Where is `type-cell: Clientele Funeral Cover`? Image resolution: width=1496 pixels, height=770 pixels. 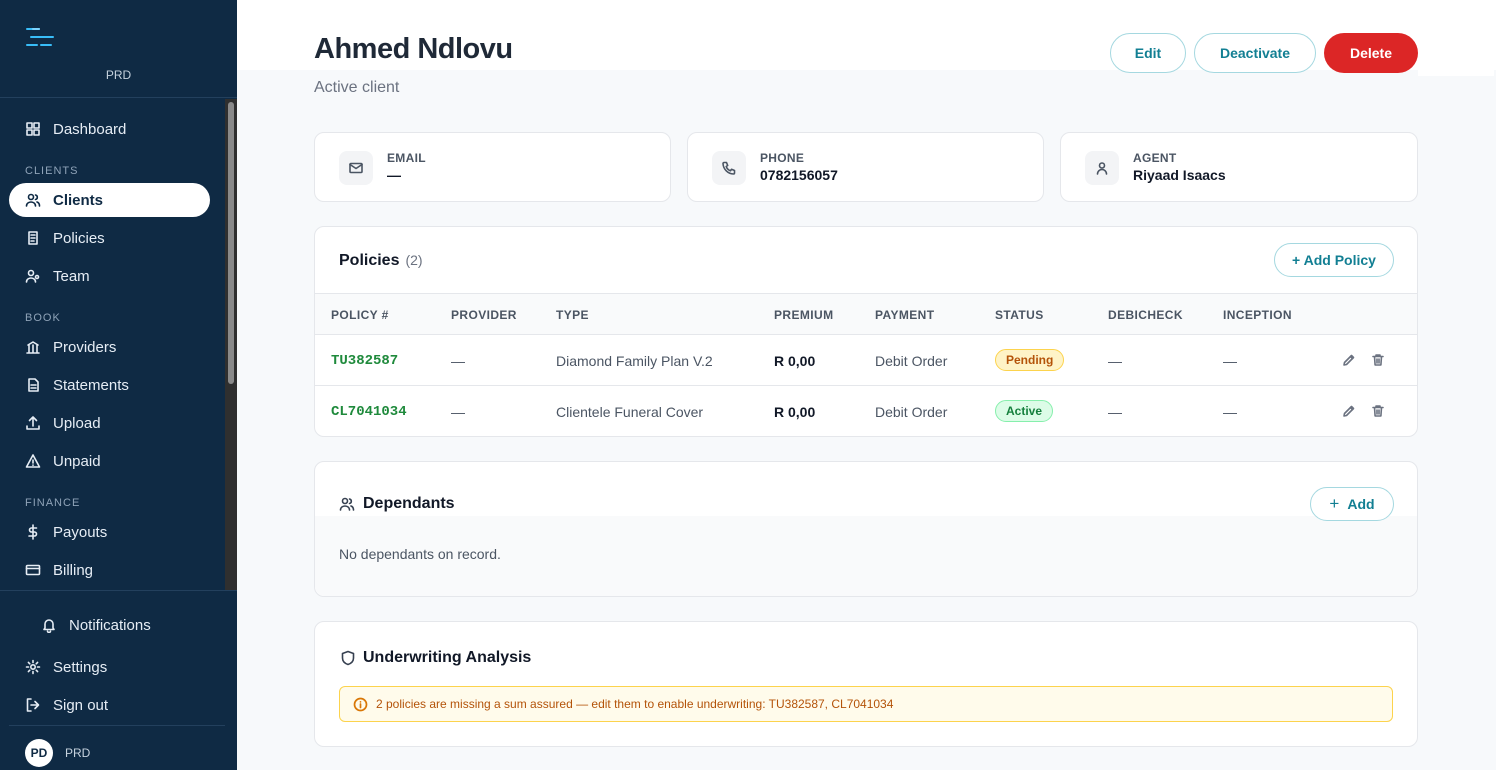
type-cell: Clientele Funeral Cover is located at coordinates (630, 412).